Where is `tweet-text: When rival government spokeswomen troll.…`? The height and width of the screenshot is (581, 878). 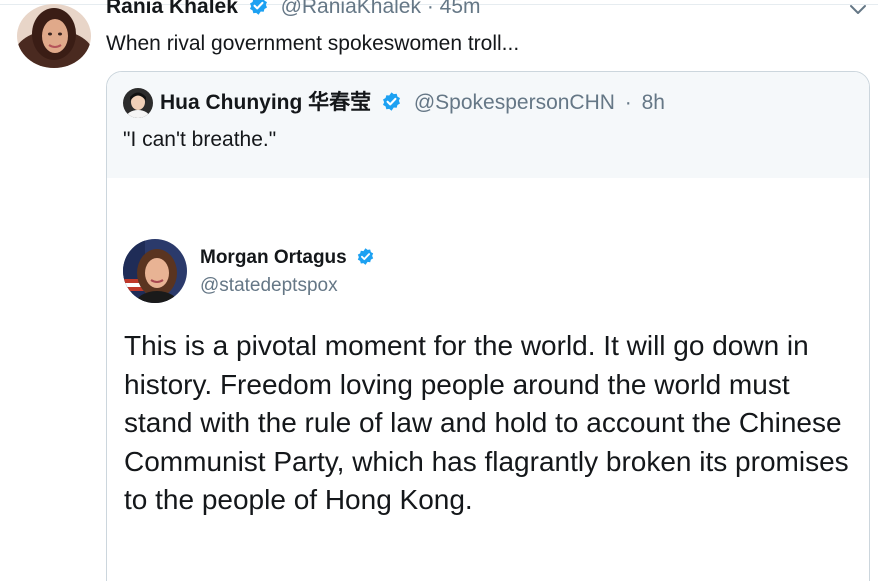 tweet-text: When rival government spokeswomen troll.… is located at coordinates (313, 43).